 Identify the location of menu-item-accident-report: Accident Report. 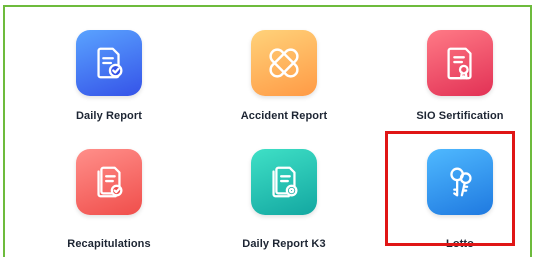
(284, 67).